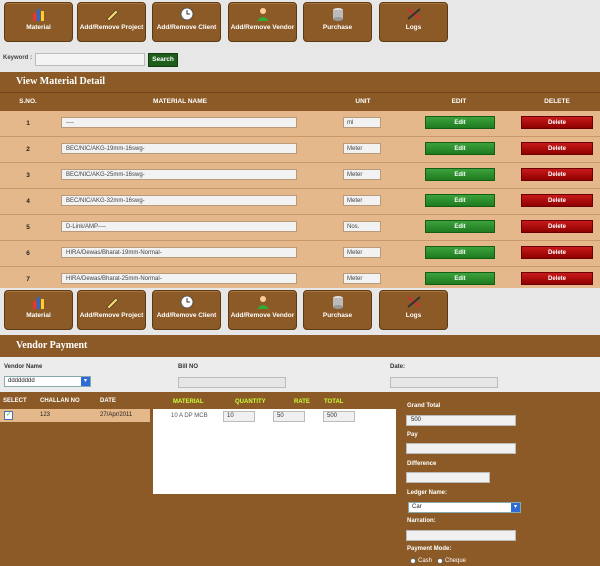 This screenshot has width=600, height=566. I want to click on pay-input, so click(461, 448).